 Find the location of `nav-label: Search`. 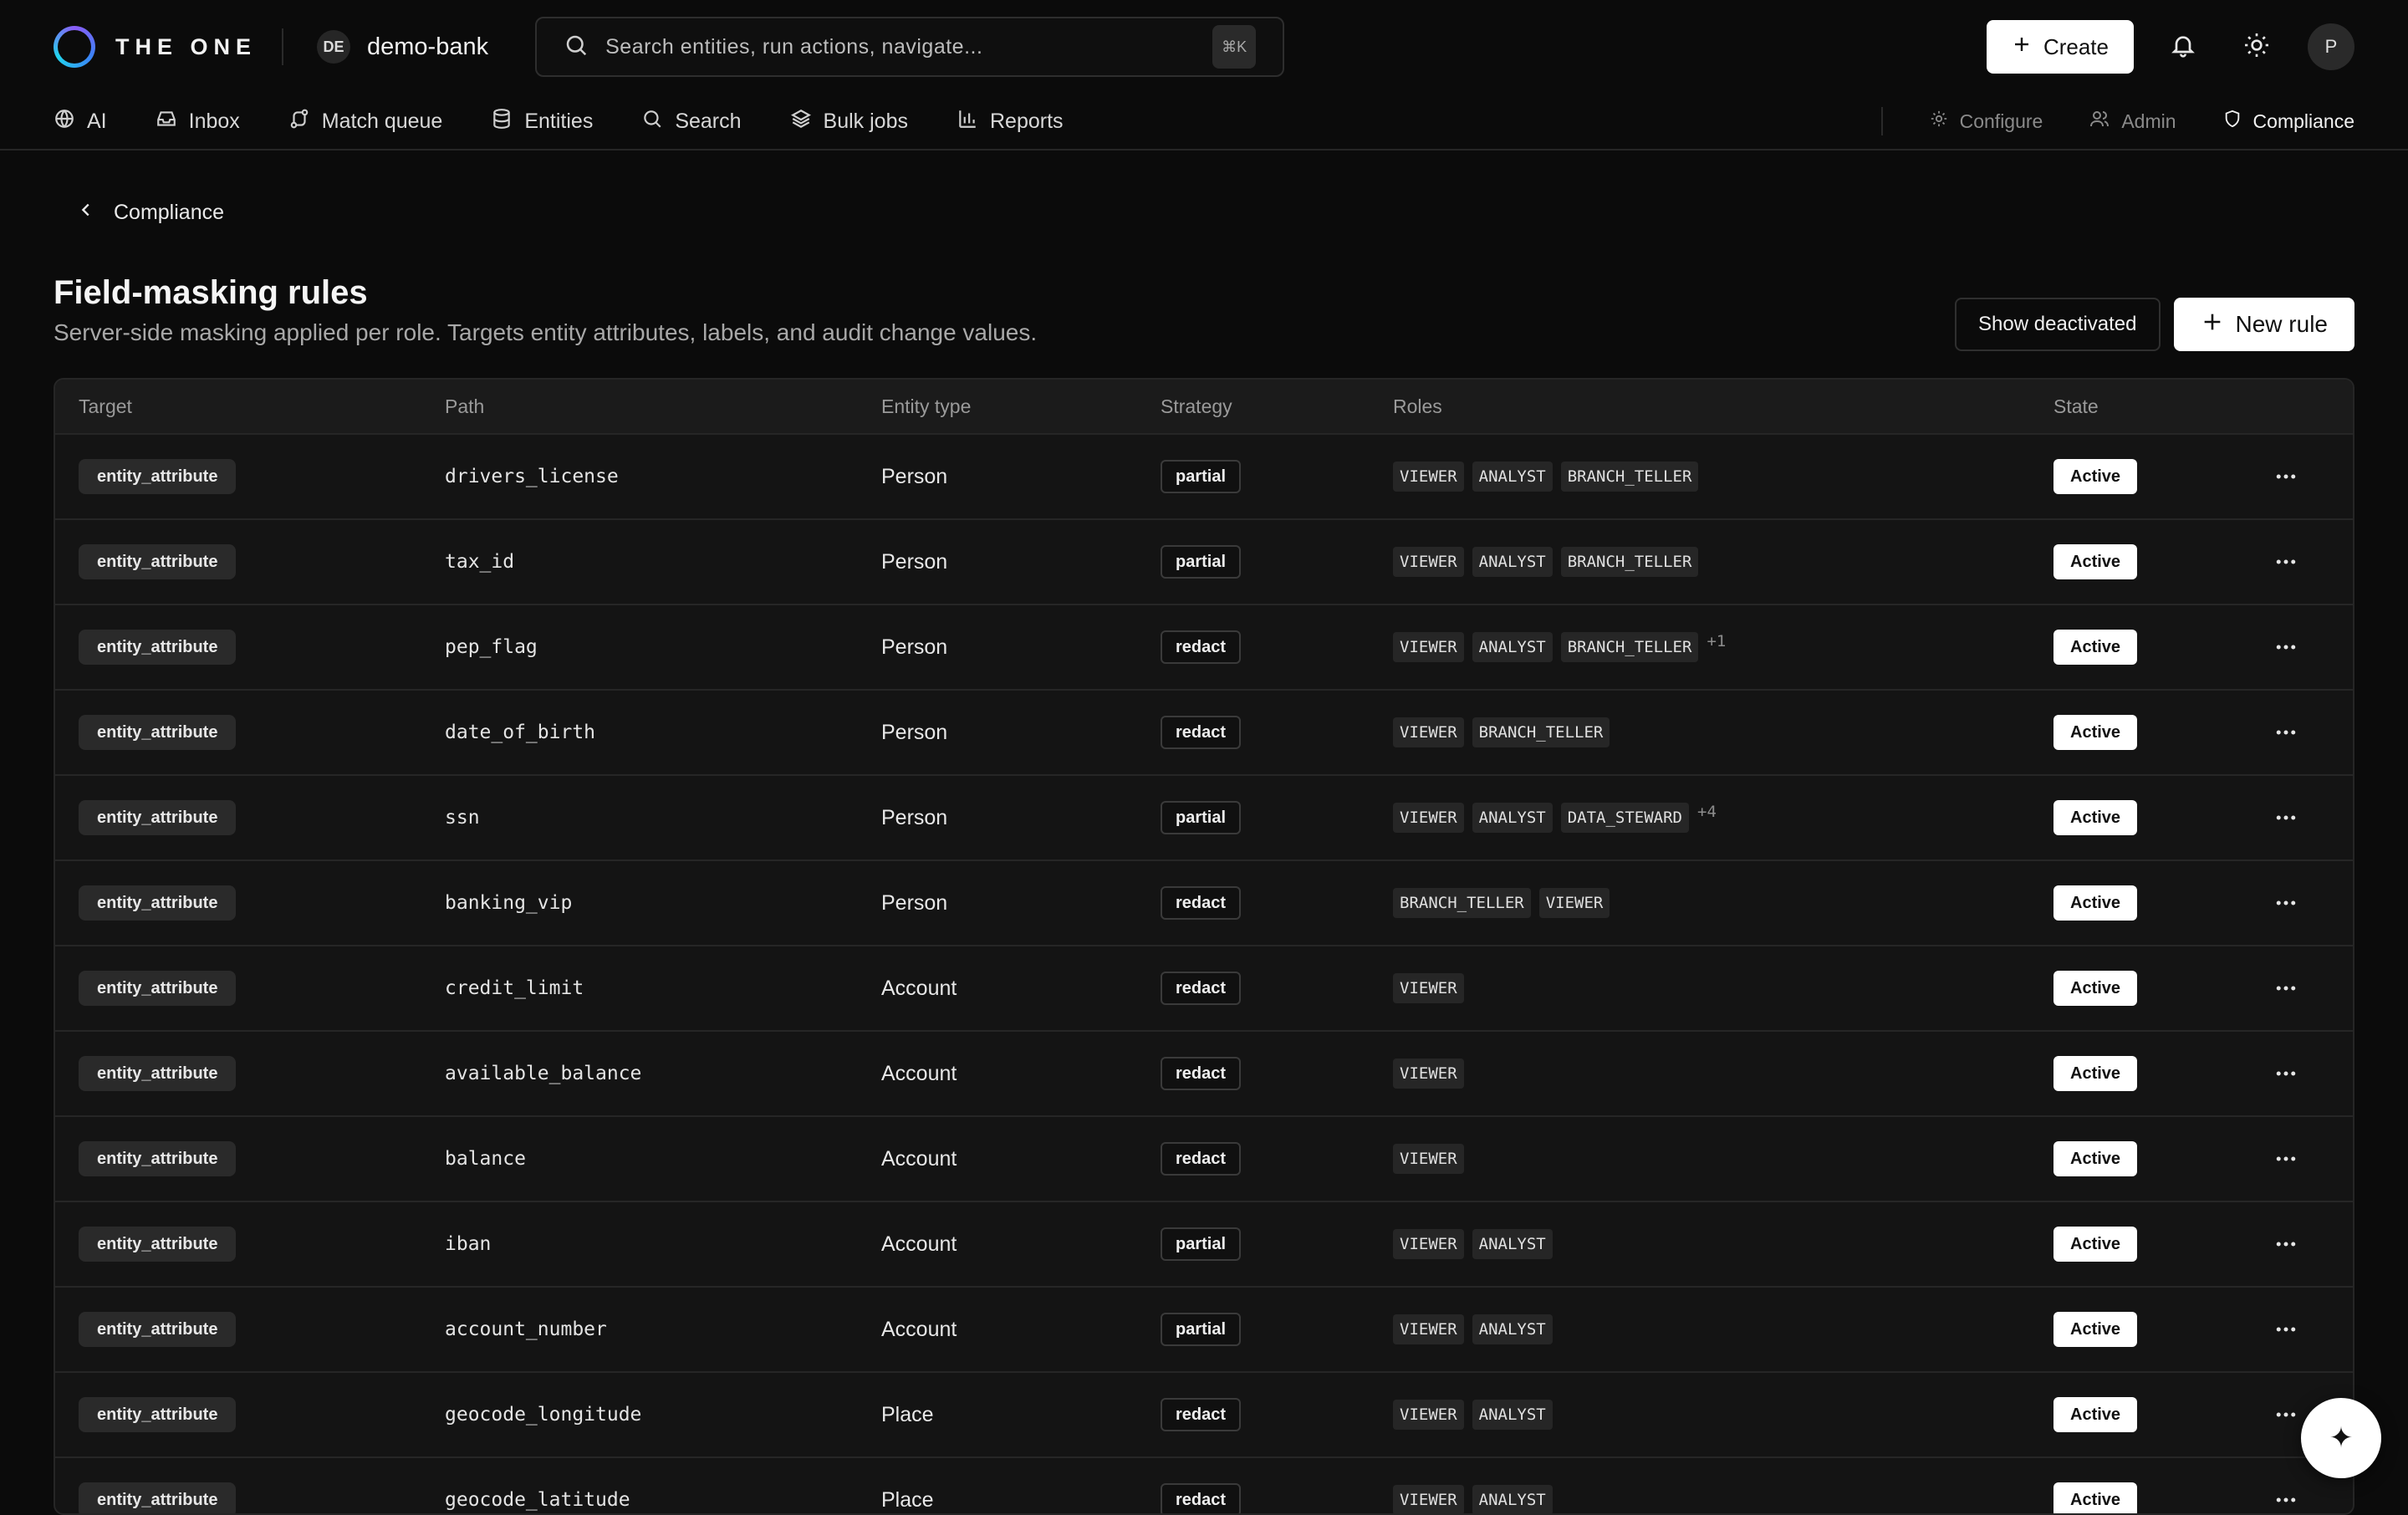

nav-label: Search is located at coordinates (708, 121).